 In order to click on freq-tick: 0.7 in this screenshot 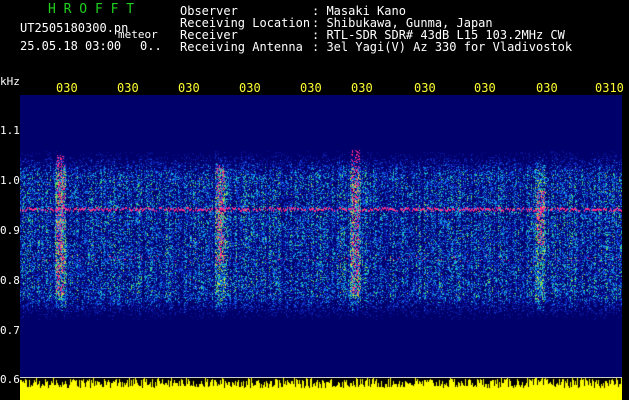, I will do `click(10, 330)`.